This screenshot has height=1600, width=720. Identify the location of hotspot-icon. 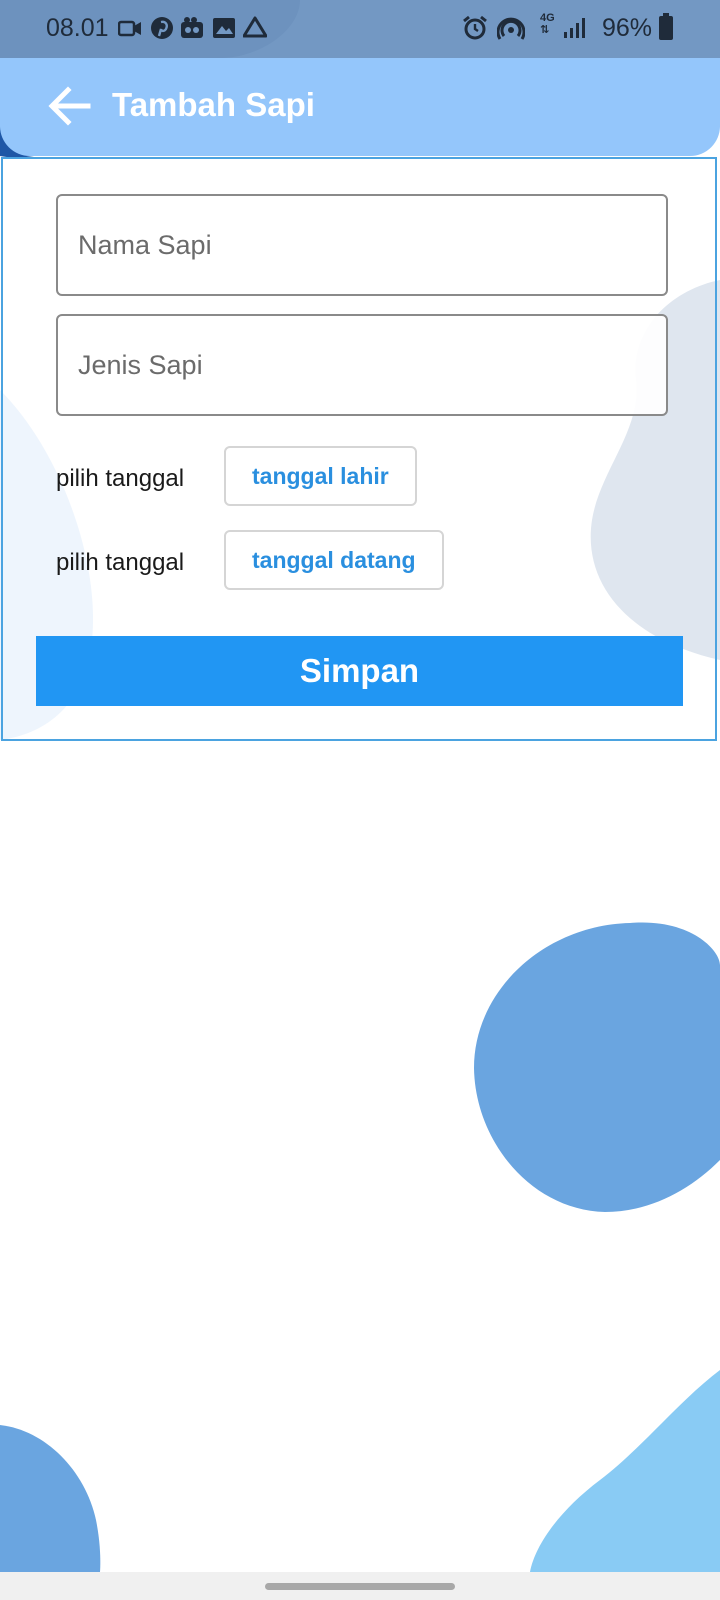
(511, 30).